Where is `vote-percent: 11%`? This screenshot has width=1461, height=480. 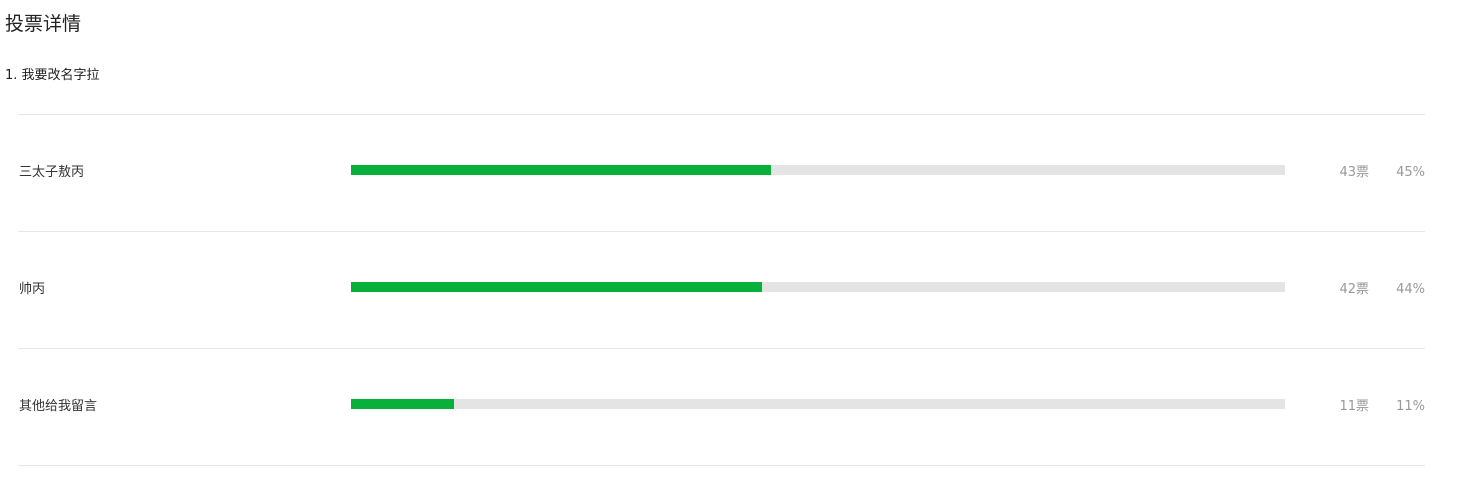 vote-percent: 11% is located at coordinates (1410, 406).